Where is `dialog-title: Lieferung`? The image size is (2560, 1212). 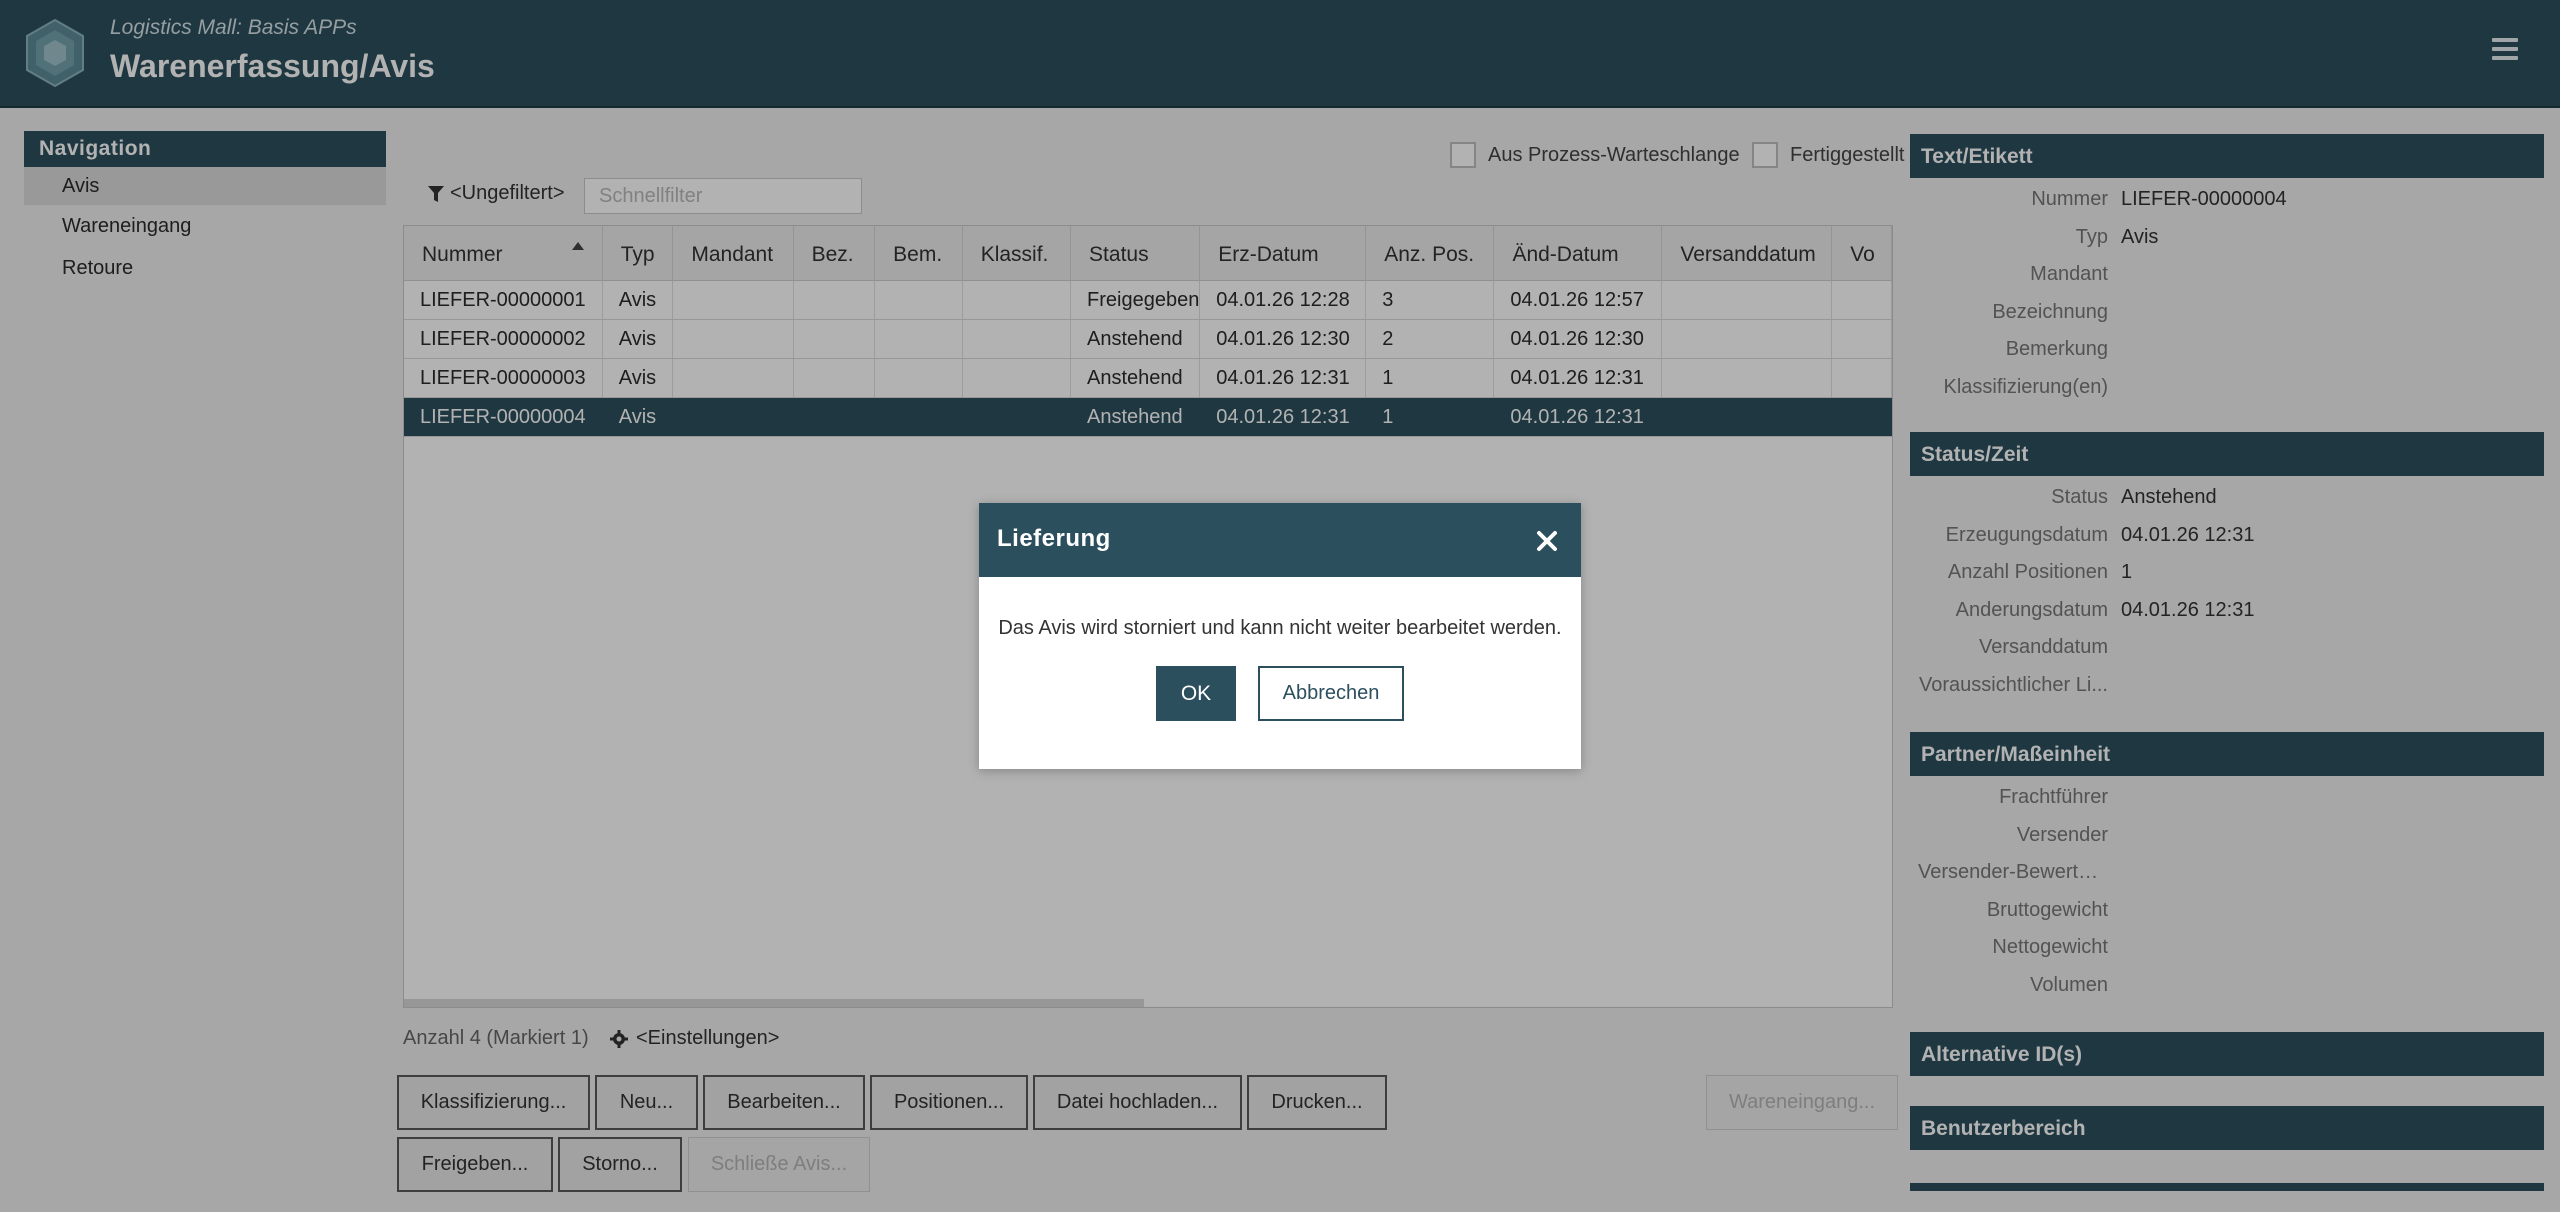
dialog-title: Lieferung is located at coordinates (1054, 538).